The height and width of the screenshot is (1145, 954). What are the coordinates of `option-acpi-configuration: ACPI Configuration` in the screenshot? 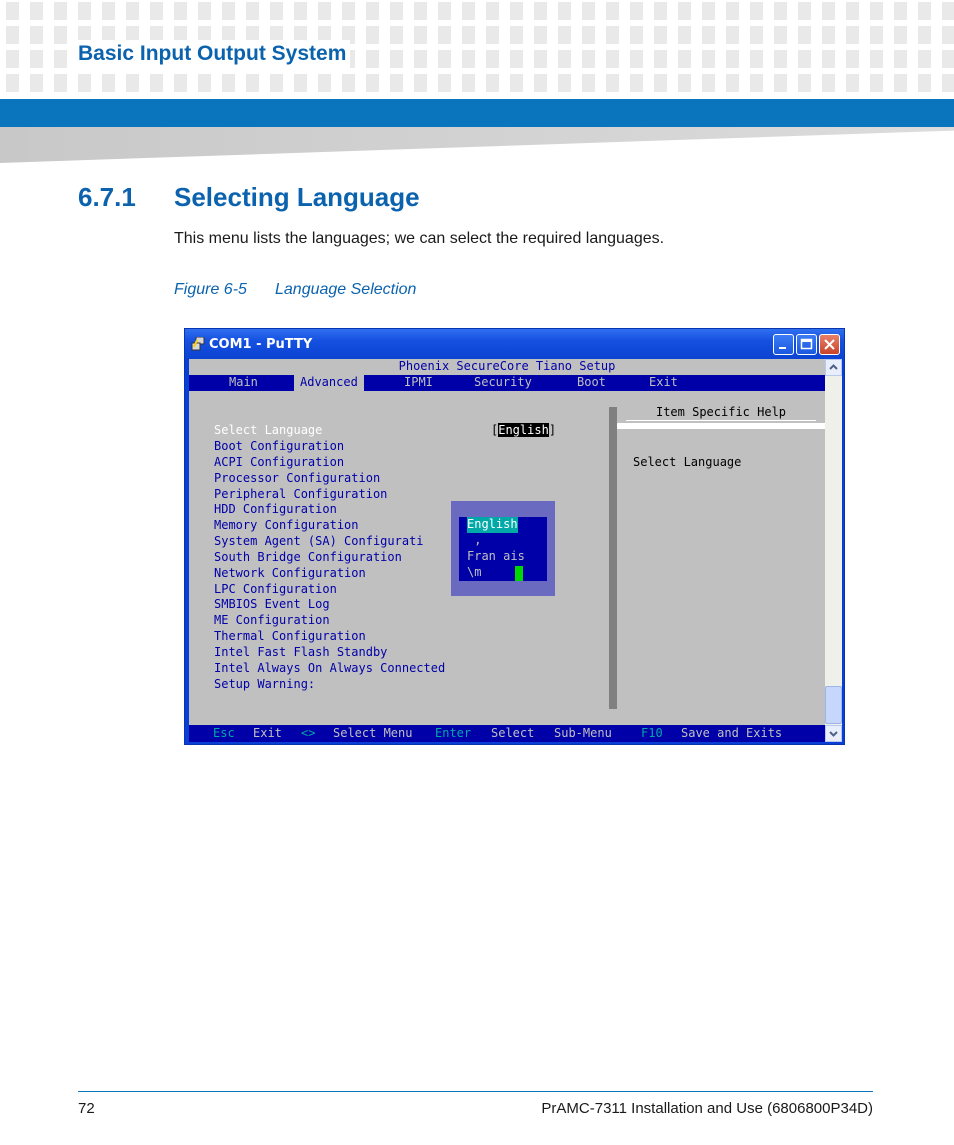 It's located at (279, 463).